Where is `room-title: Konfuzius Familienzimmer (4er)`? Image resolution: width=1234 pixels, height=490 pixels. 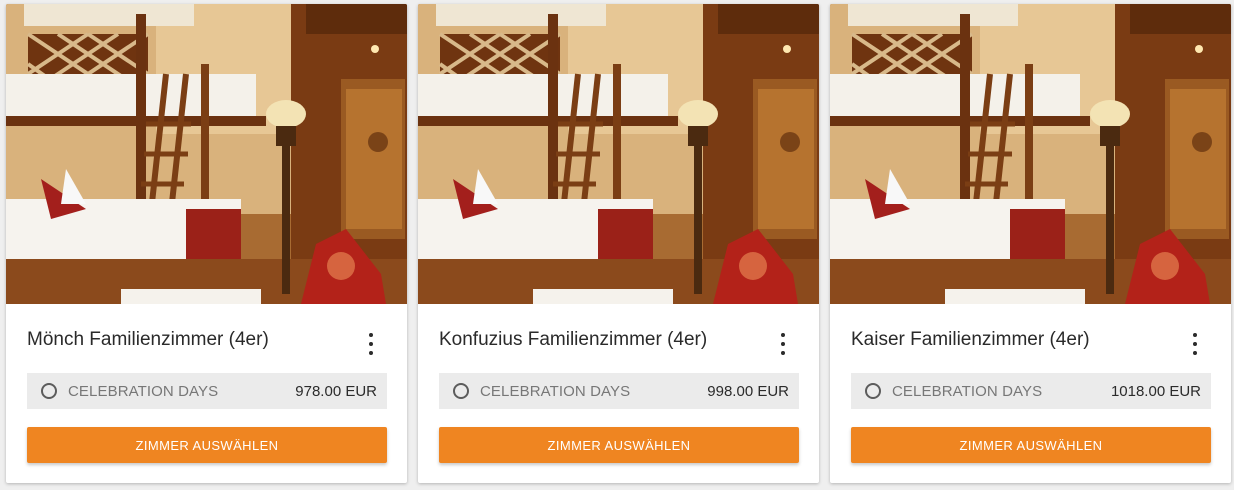 room-title: Konfuzius Familienzimmer (4er) is located at coordinates (573, 339).